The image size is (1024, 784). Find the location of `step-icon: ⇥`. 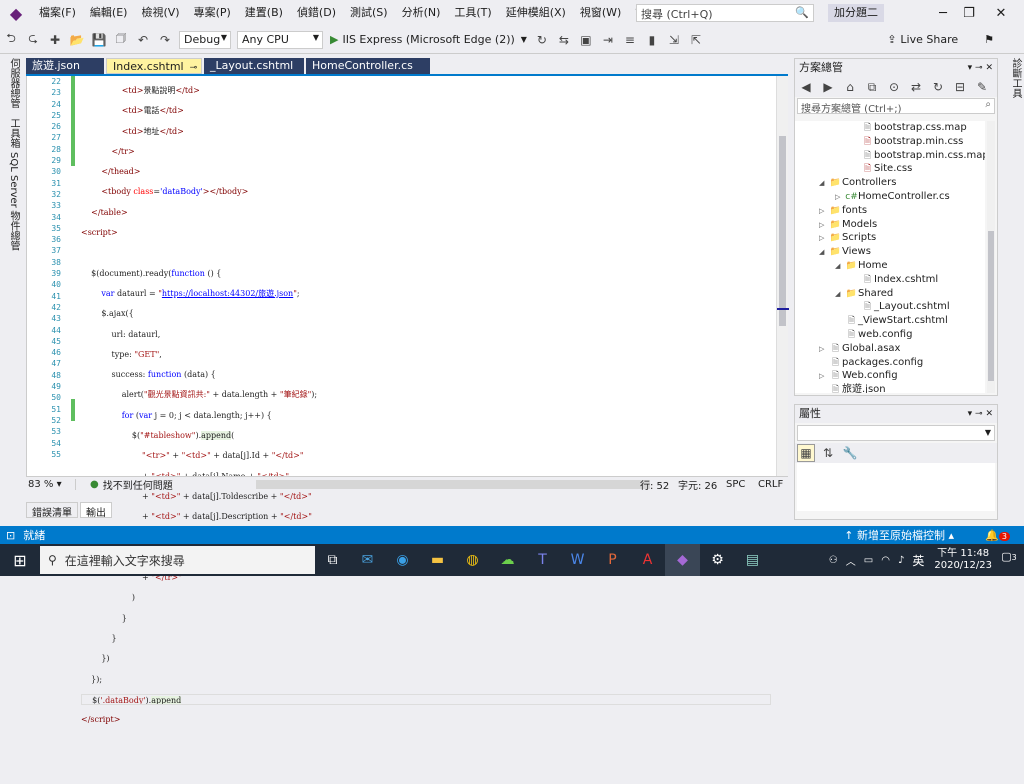

step-icon: ⇥ is located at coordinates (608, 40).